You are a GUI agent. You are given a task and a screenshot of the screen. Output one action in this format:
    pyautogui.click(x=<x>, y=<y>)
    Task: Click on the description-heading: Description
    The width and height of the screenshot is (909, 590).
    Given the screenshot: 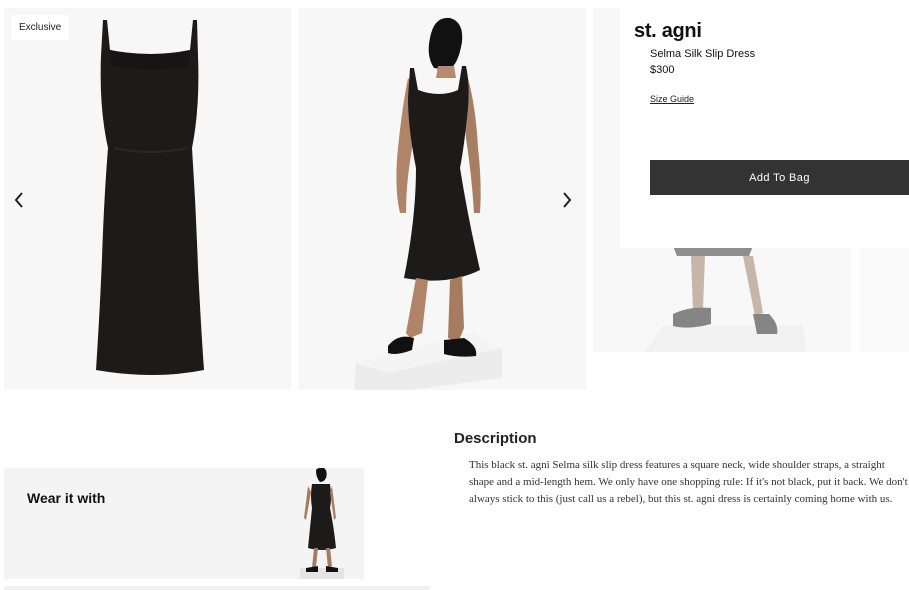 What is the action you would take?
    pyautogui.click(x=495, y=438)
    